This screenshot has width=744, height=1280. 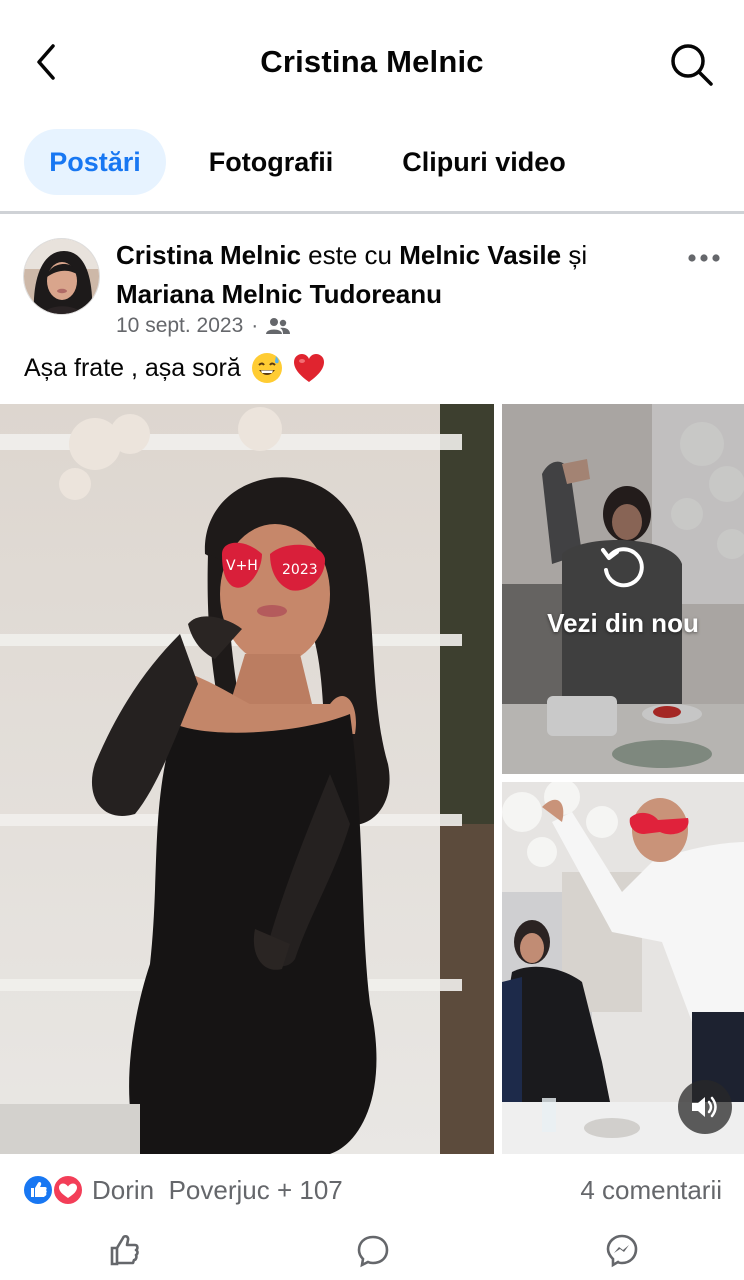 What do you see at coordinates (350, 255) in the screenshot?
I see `with-text: este cu` at bounding box center [350, 255].